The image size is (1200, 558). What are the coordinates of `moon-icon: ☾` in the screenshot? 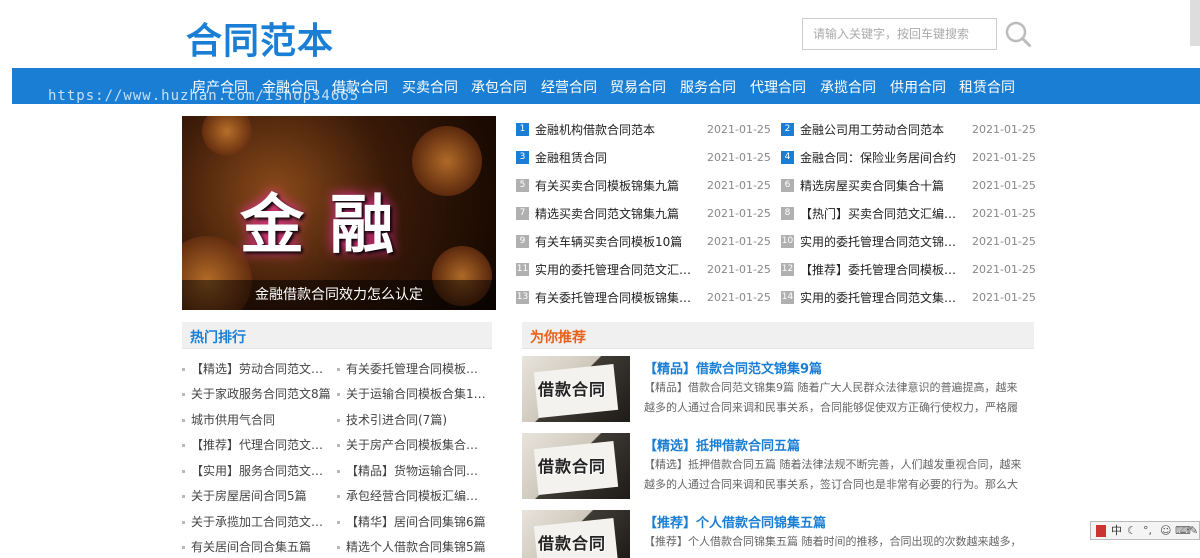 It's located at (1132, 531).